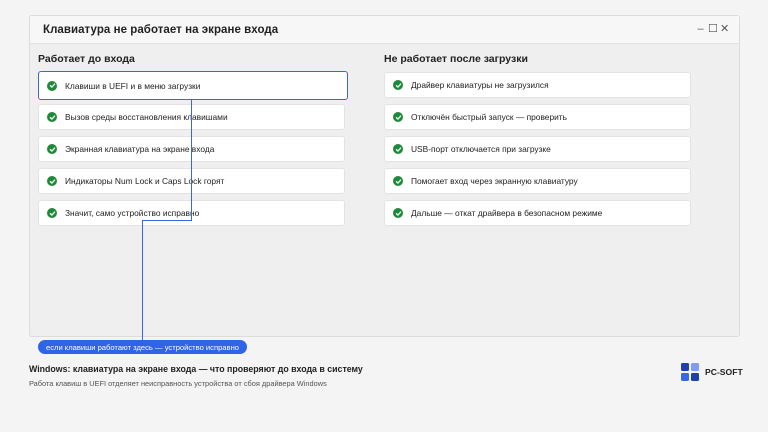 The image size is (768, 432). What do you see at coordinates (494, 181) in the screenshot?
I see `item-label: Помогает вход через экранную клавиатуру` at bounding box center [494, 181].